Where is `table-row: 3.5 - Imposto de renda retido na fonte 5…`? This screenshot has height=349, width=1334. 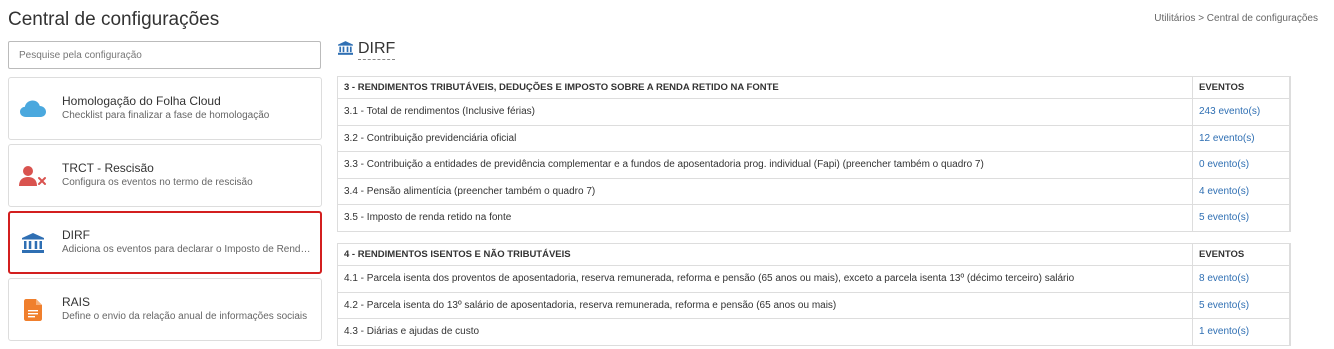
table-row: 3.5 - Imposto de renda retido na fonte 5… is located at coordinates (814, 218).